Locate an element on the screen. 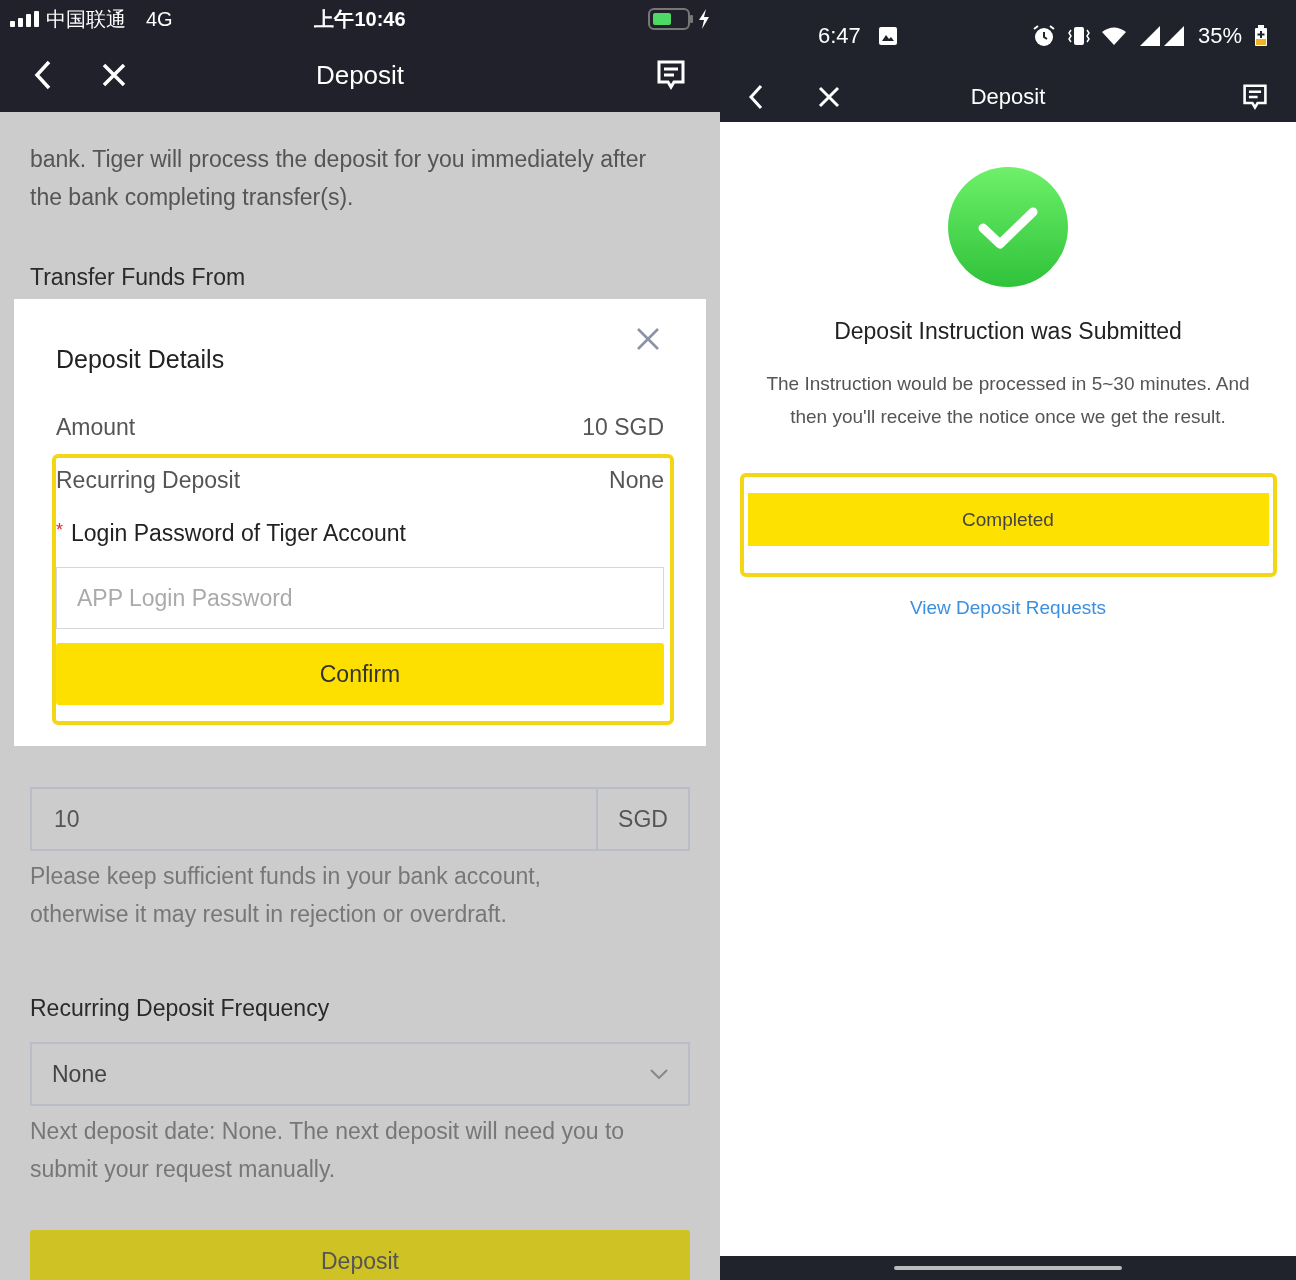  alarm-icon is located at coordinates (1043, 36).